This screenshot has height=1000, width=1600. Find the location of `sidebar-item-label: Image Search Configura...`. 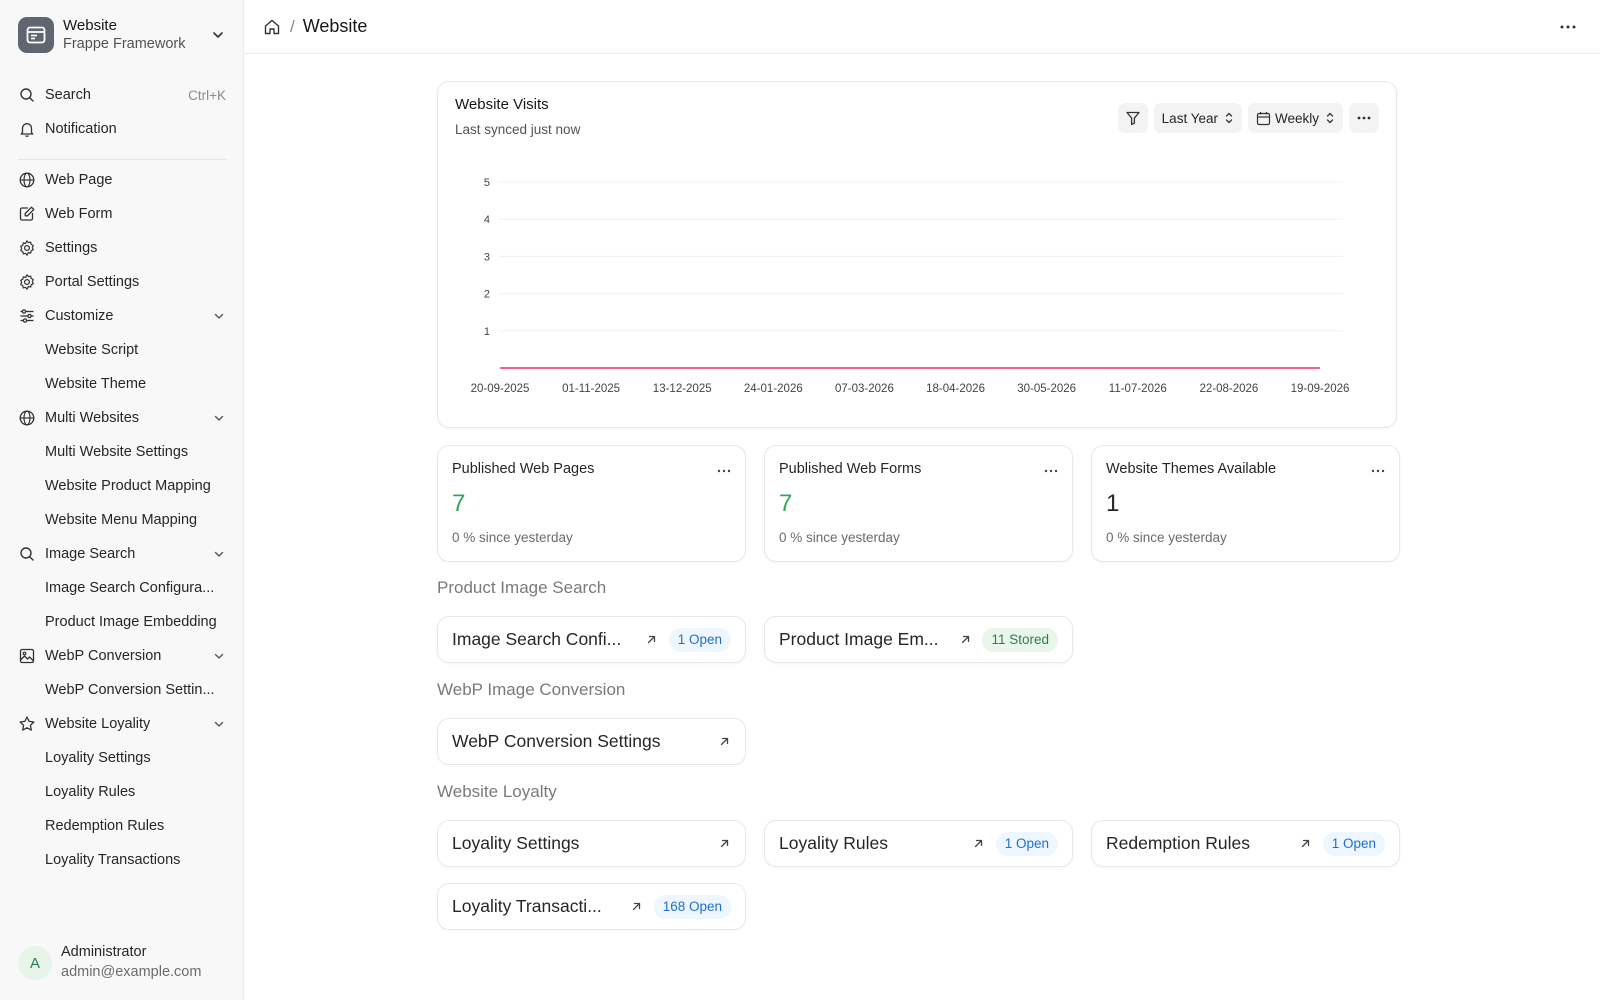

sidebar-item-label: Image Search Configura... is located at coordinates (130, 588).